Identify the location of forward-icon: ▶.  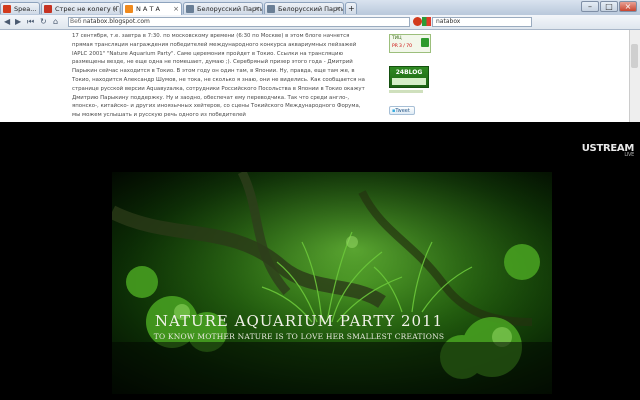
(18, 22).